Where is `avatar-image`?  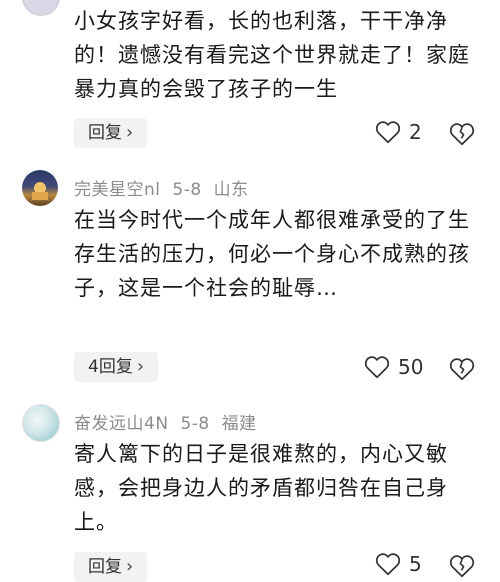
avatar-image is located at coordinates (40, 191).